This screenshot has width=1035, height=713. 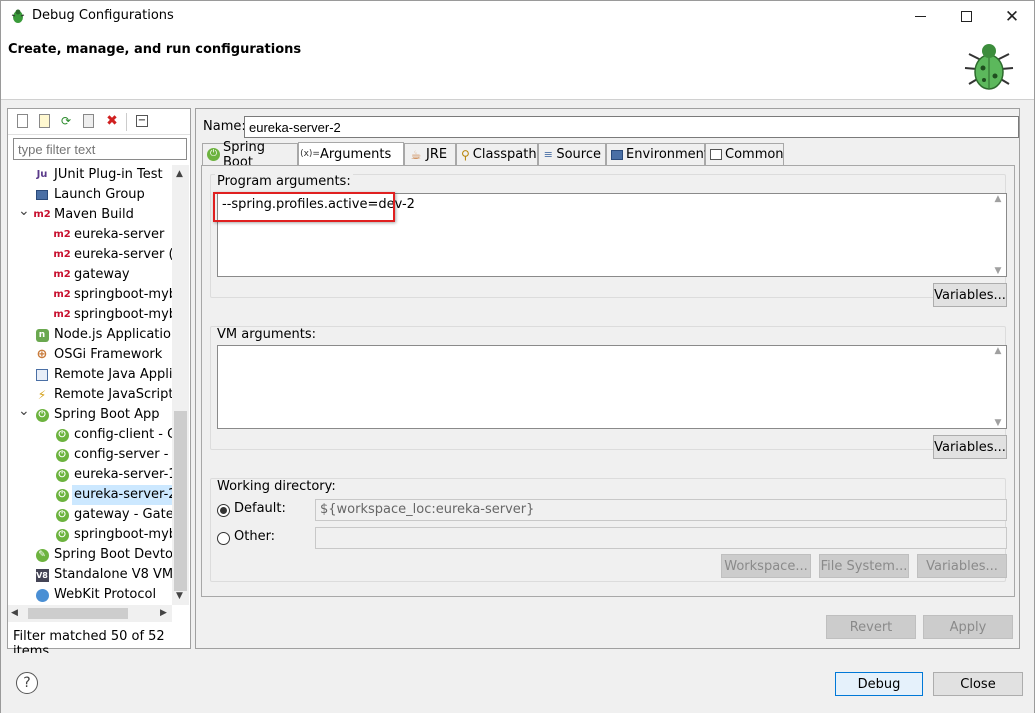 I want to click on tab-jre: ☕ JRE, so click(x=430, y=154).